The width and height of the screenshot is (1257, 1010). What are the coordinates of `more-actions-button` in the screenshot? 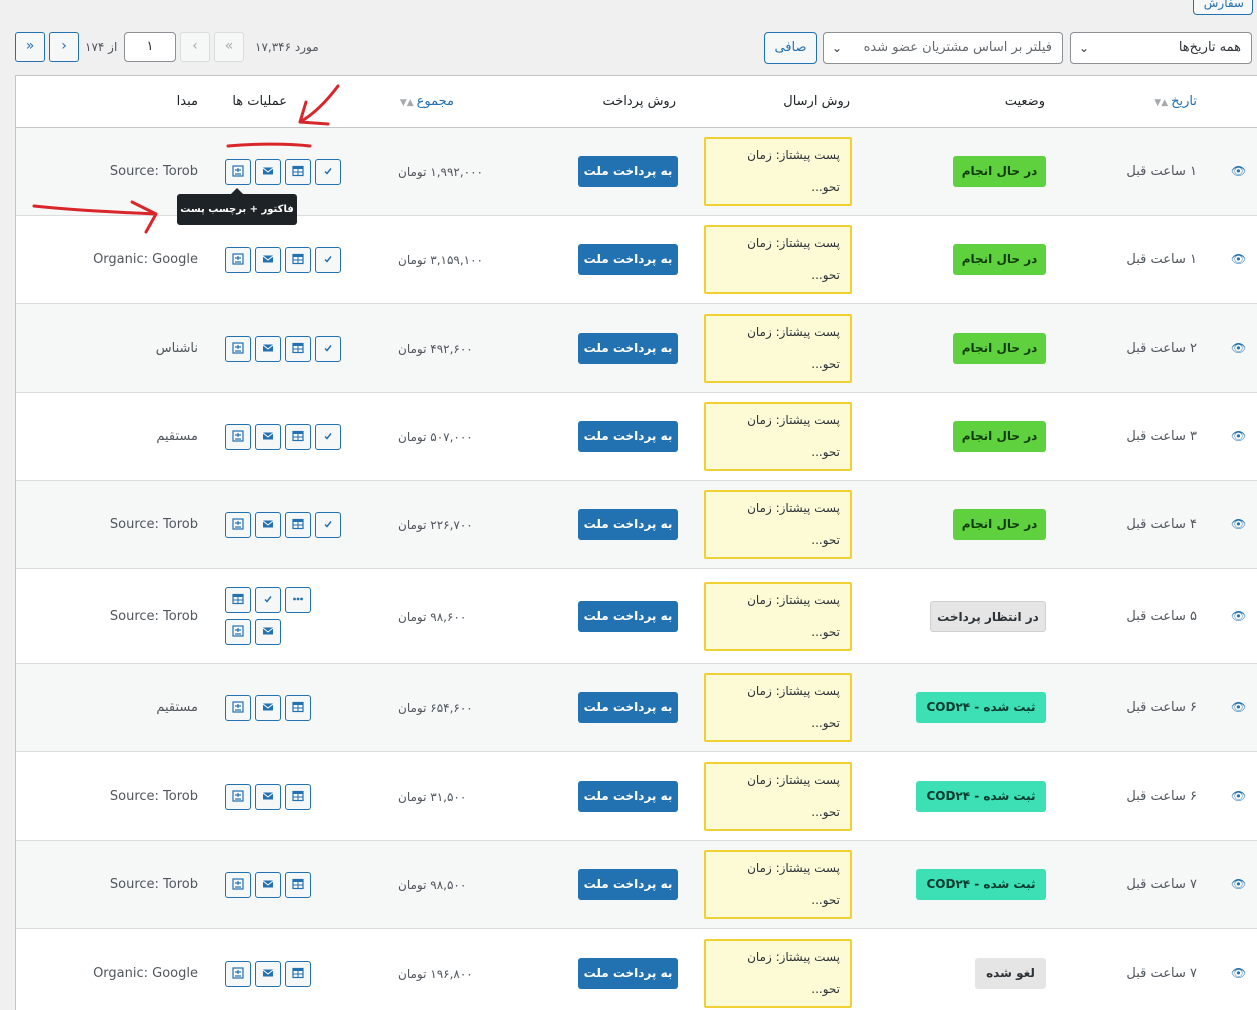 It's located at (298, 600).